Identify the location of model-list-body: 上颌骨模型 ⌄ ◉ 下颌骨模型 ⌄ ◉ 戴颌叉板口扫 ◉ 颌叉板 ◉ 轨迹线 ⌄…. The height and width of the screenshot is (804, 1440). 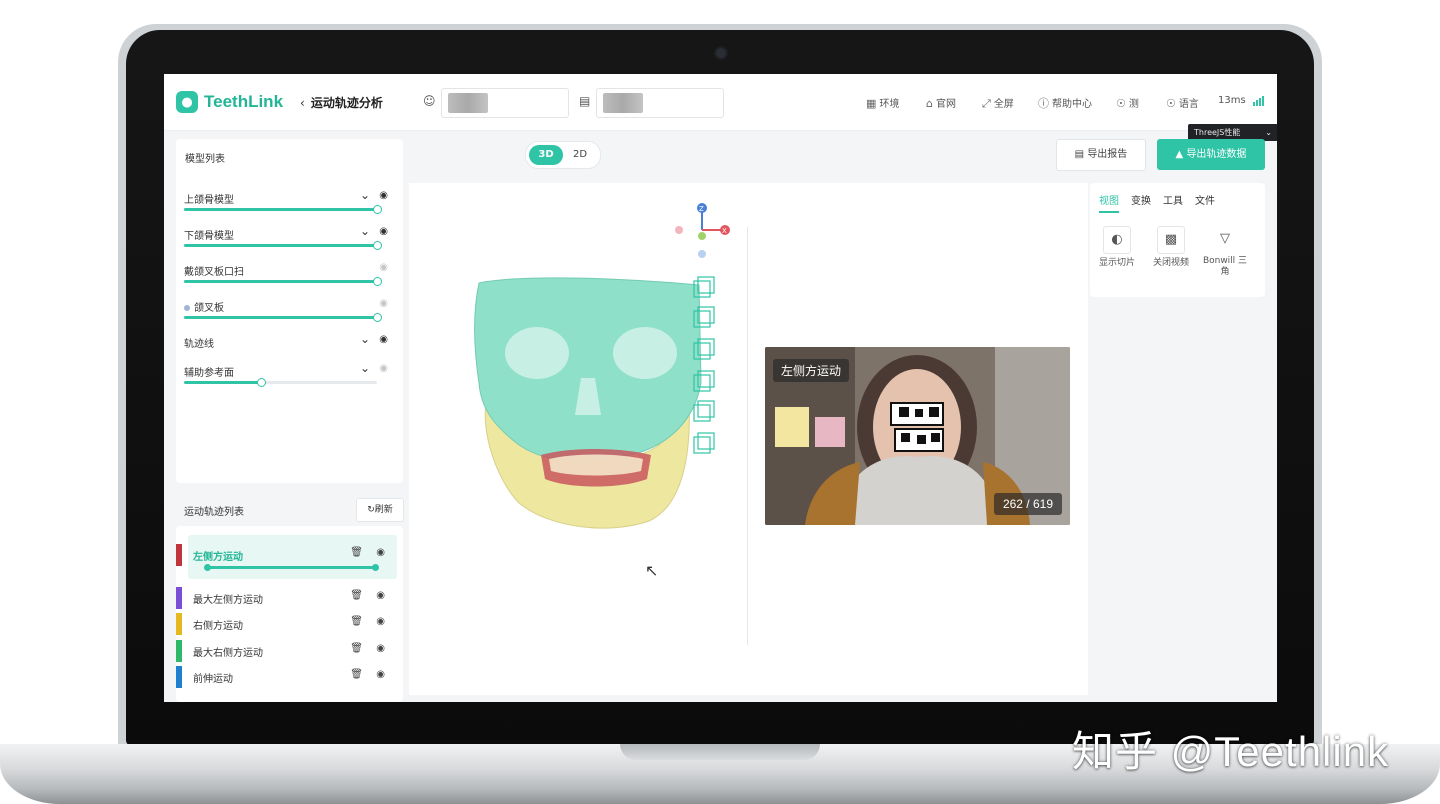
(289, 332).